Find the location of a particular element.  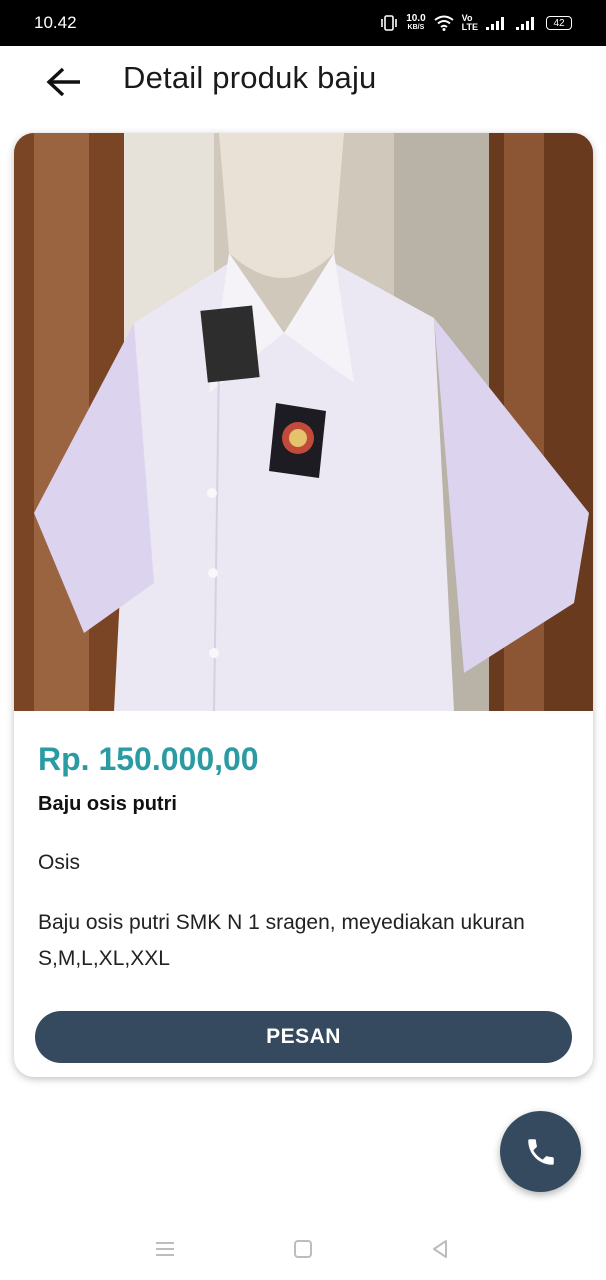

product-price: Rp. 150.000,00 is located at coordinates (148, 759).